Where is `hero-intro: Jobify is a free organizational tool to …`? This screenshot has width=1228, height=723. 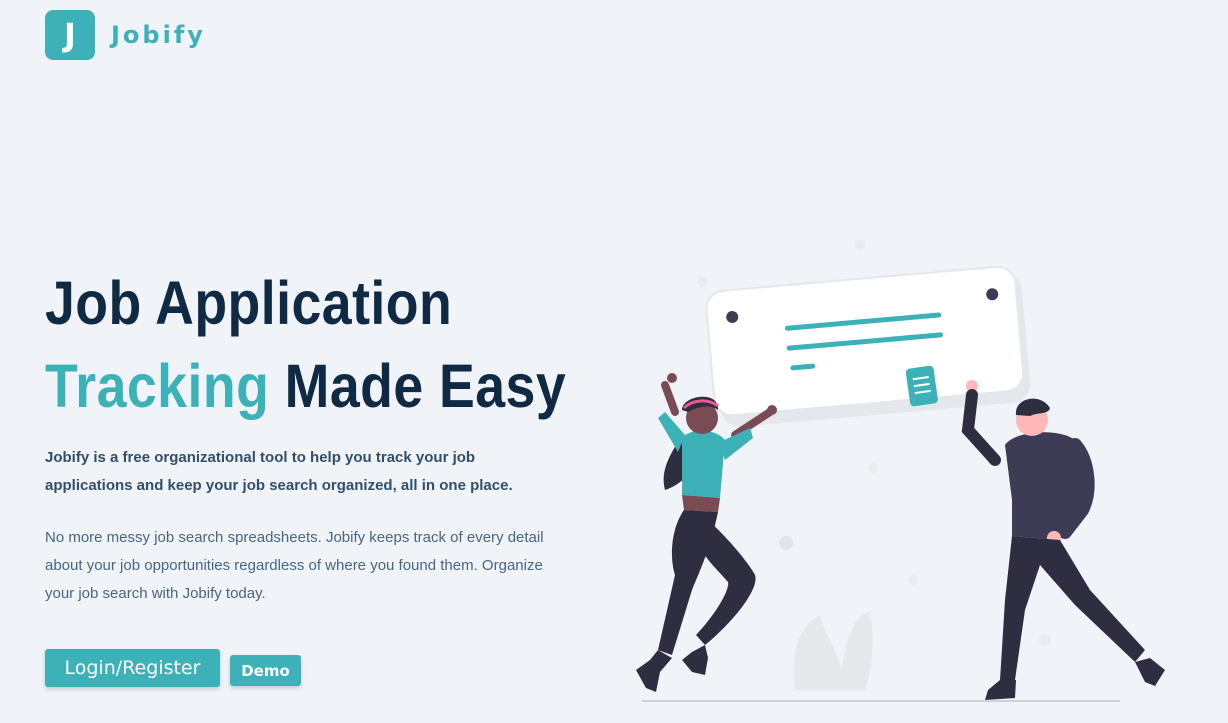
hero-intro: Jobify is a free organizational tool to … is located at coordinates (279, 471).